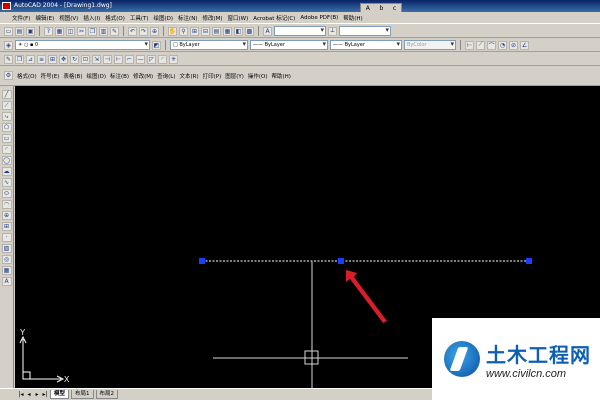 This screenshot has height=400, width=600. What do you see at coordinates (173, 59) in the screenshot?
I see `explode-icon: ✳` at bounding box center [173, 59].